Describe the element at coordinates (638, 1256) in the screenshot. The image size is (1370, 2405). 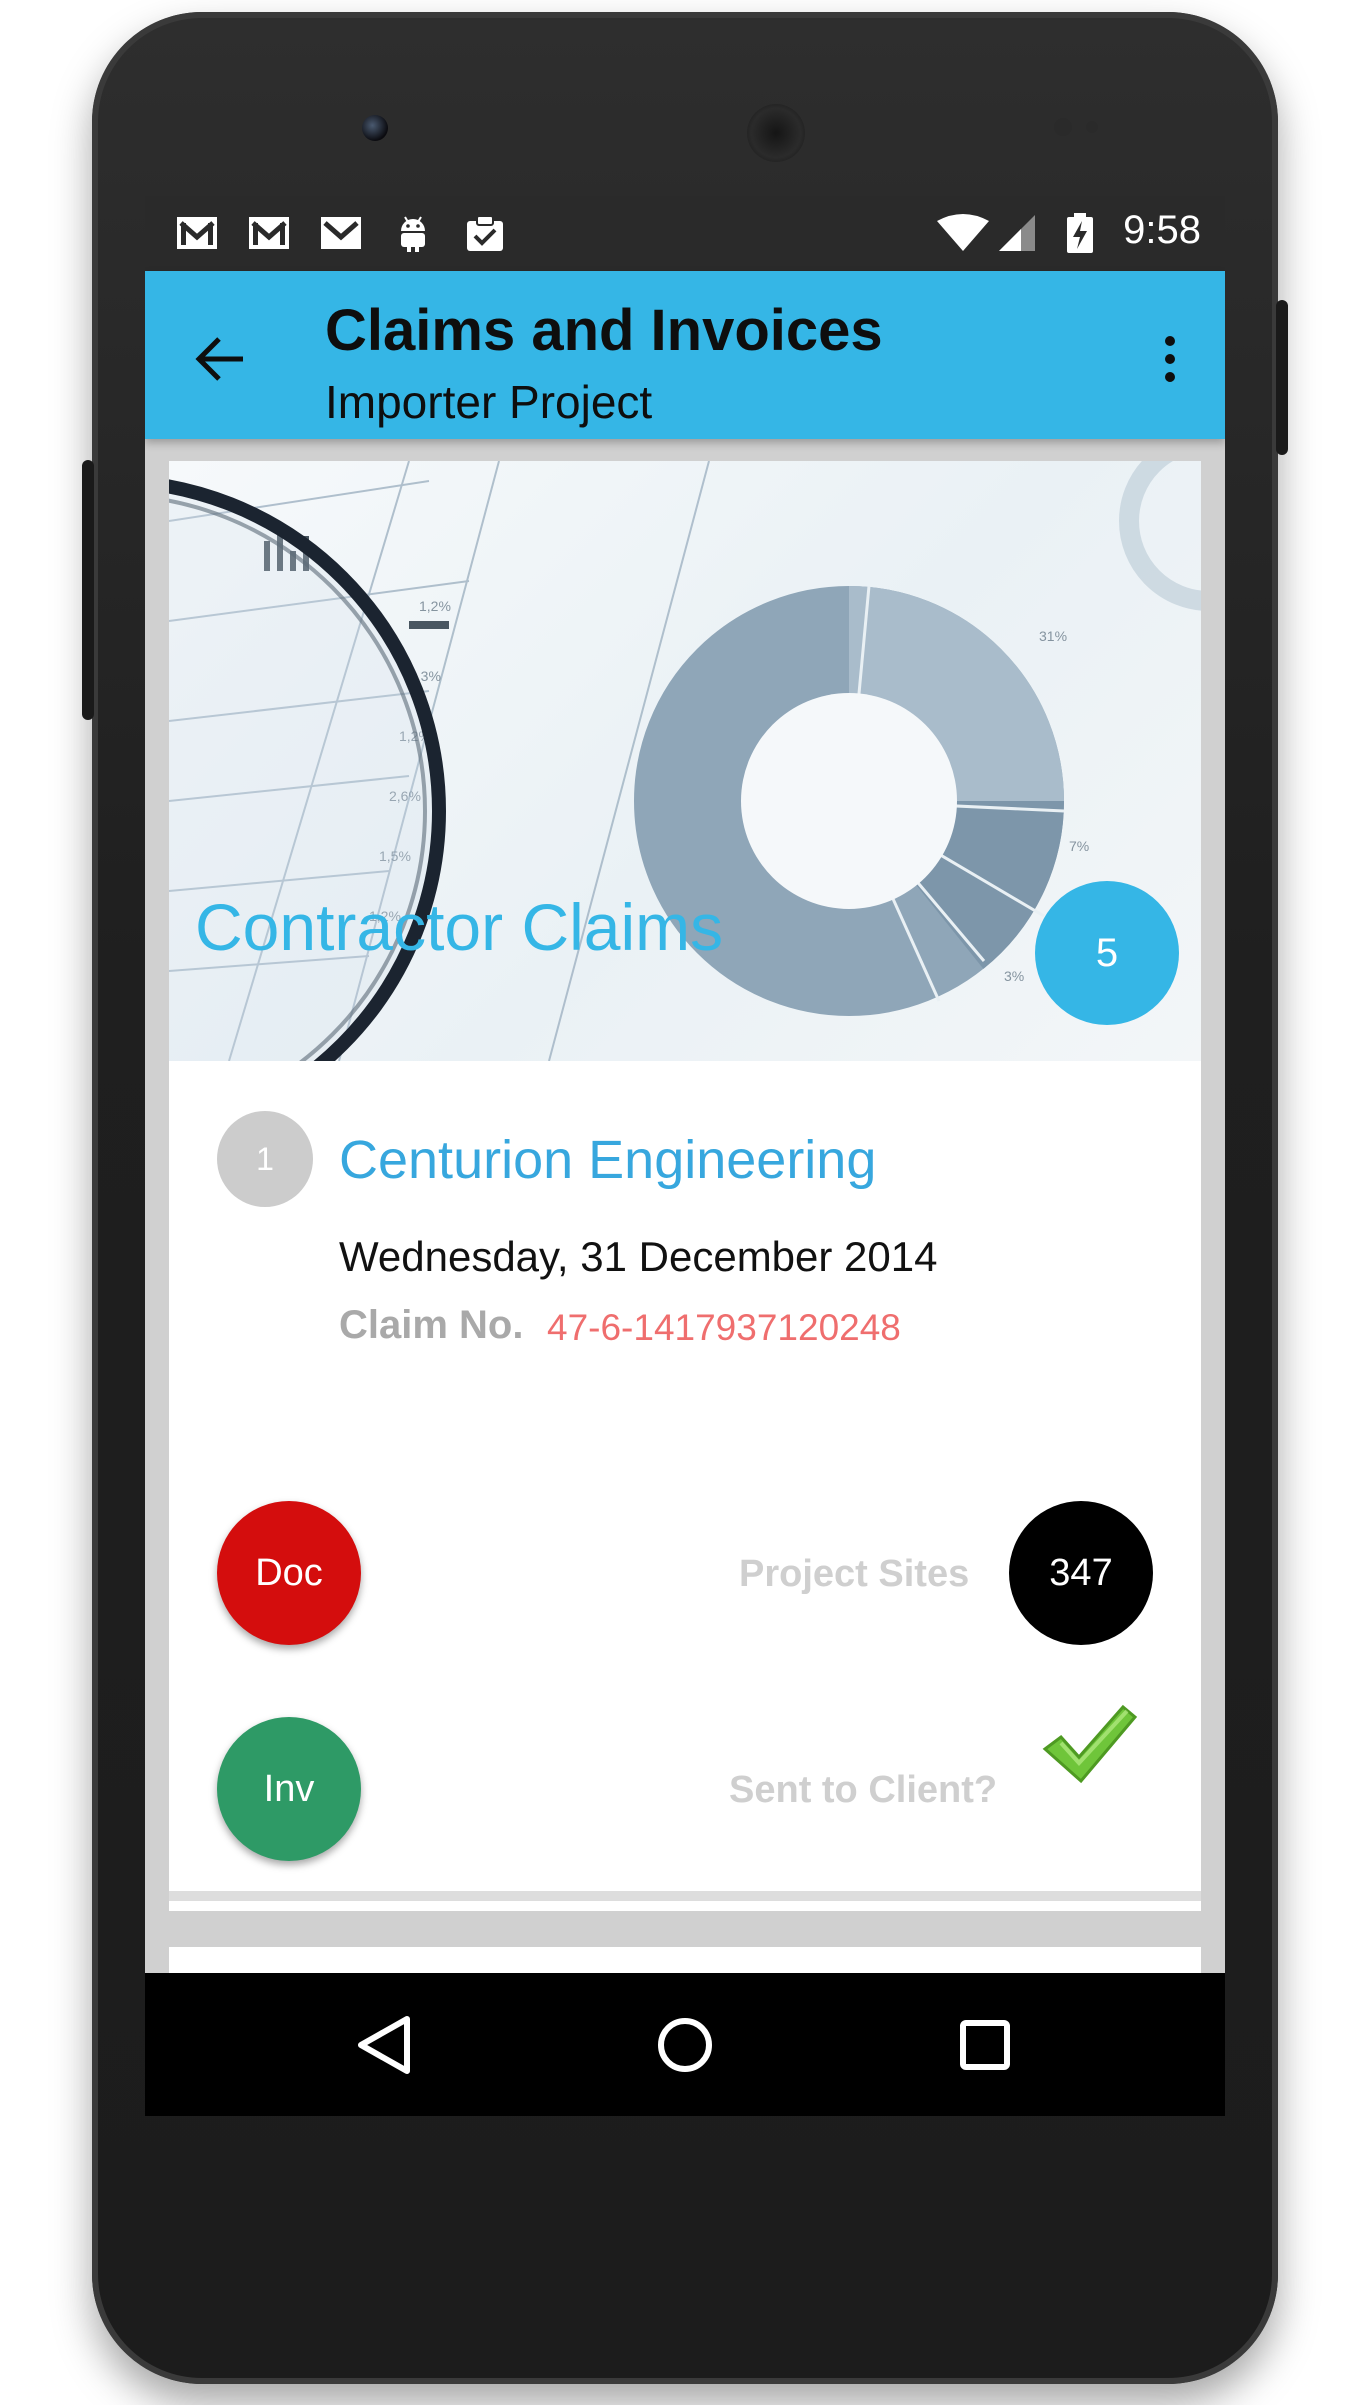
I see `claim-date: Wednesday, 31 December 2014` at that location.